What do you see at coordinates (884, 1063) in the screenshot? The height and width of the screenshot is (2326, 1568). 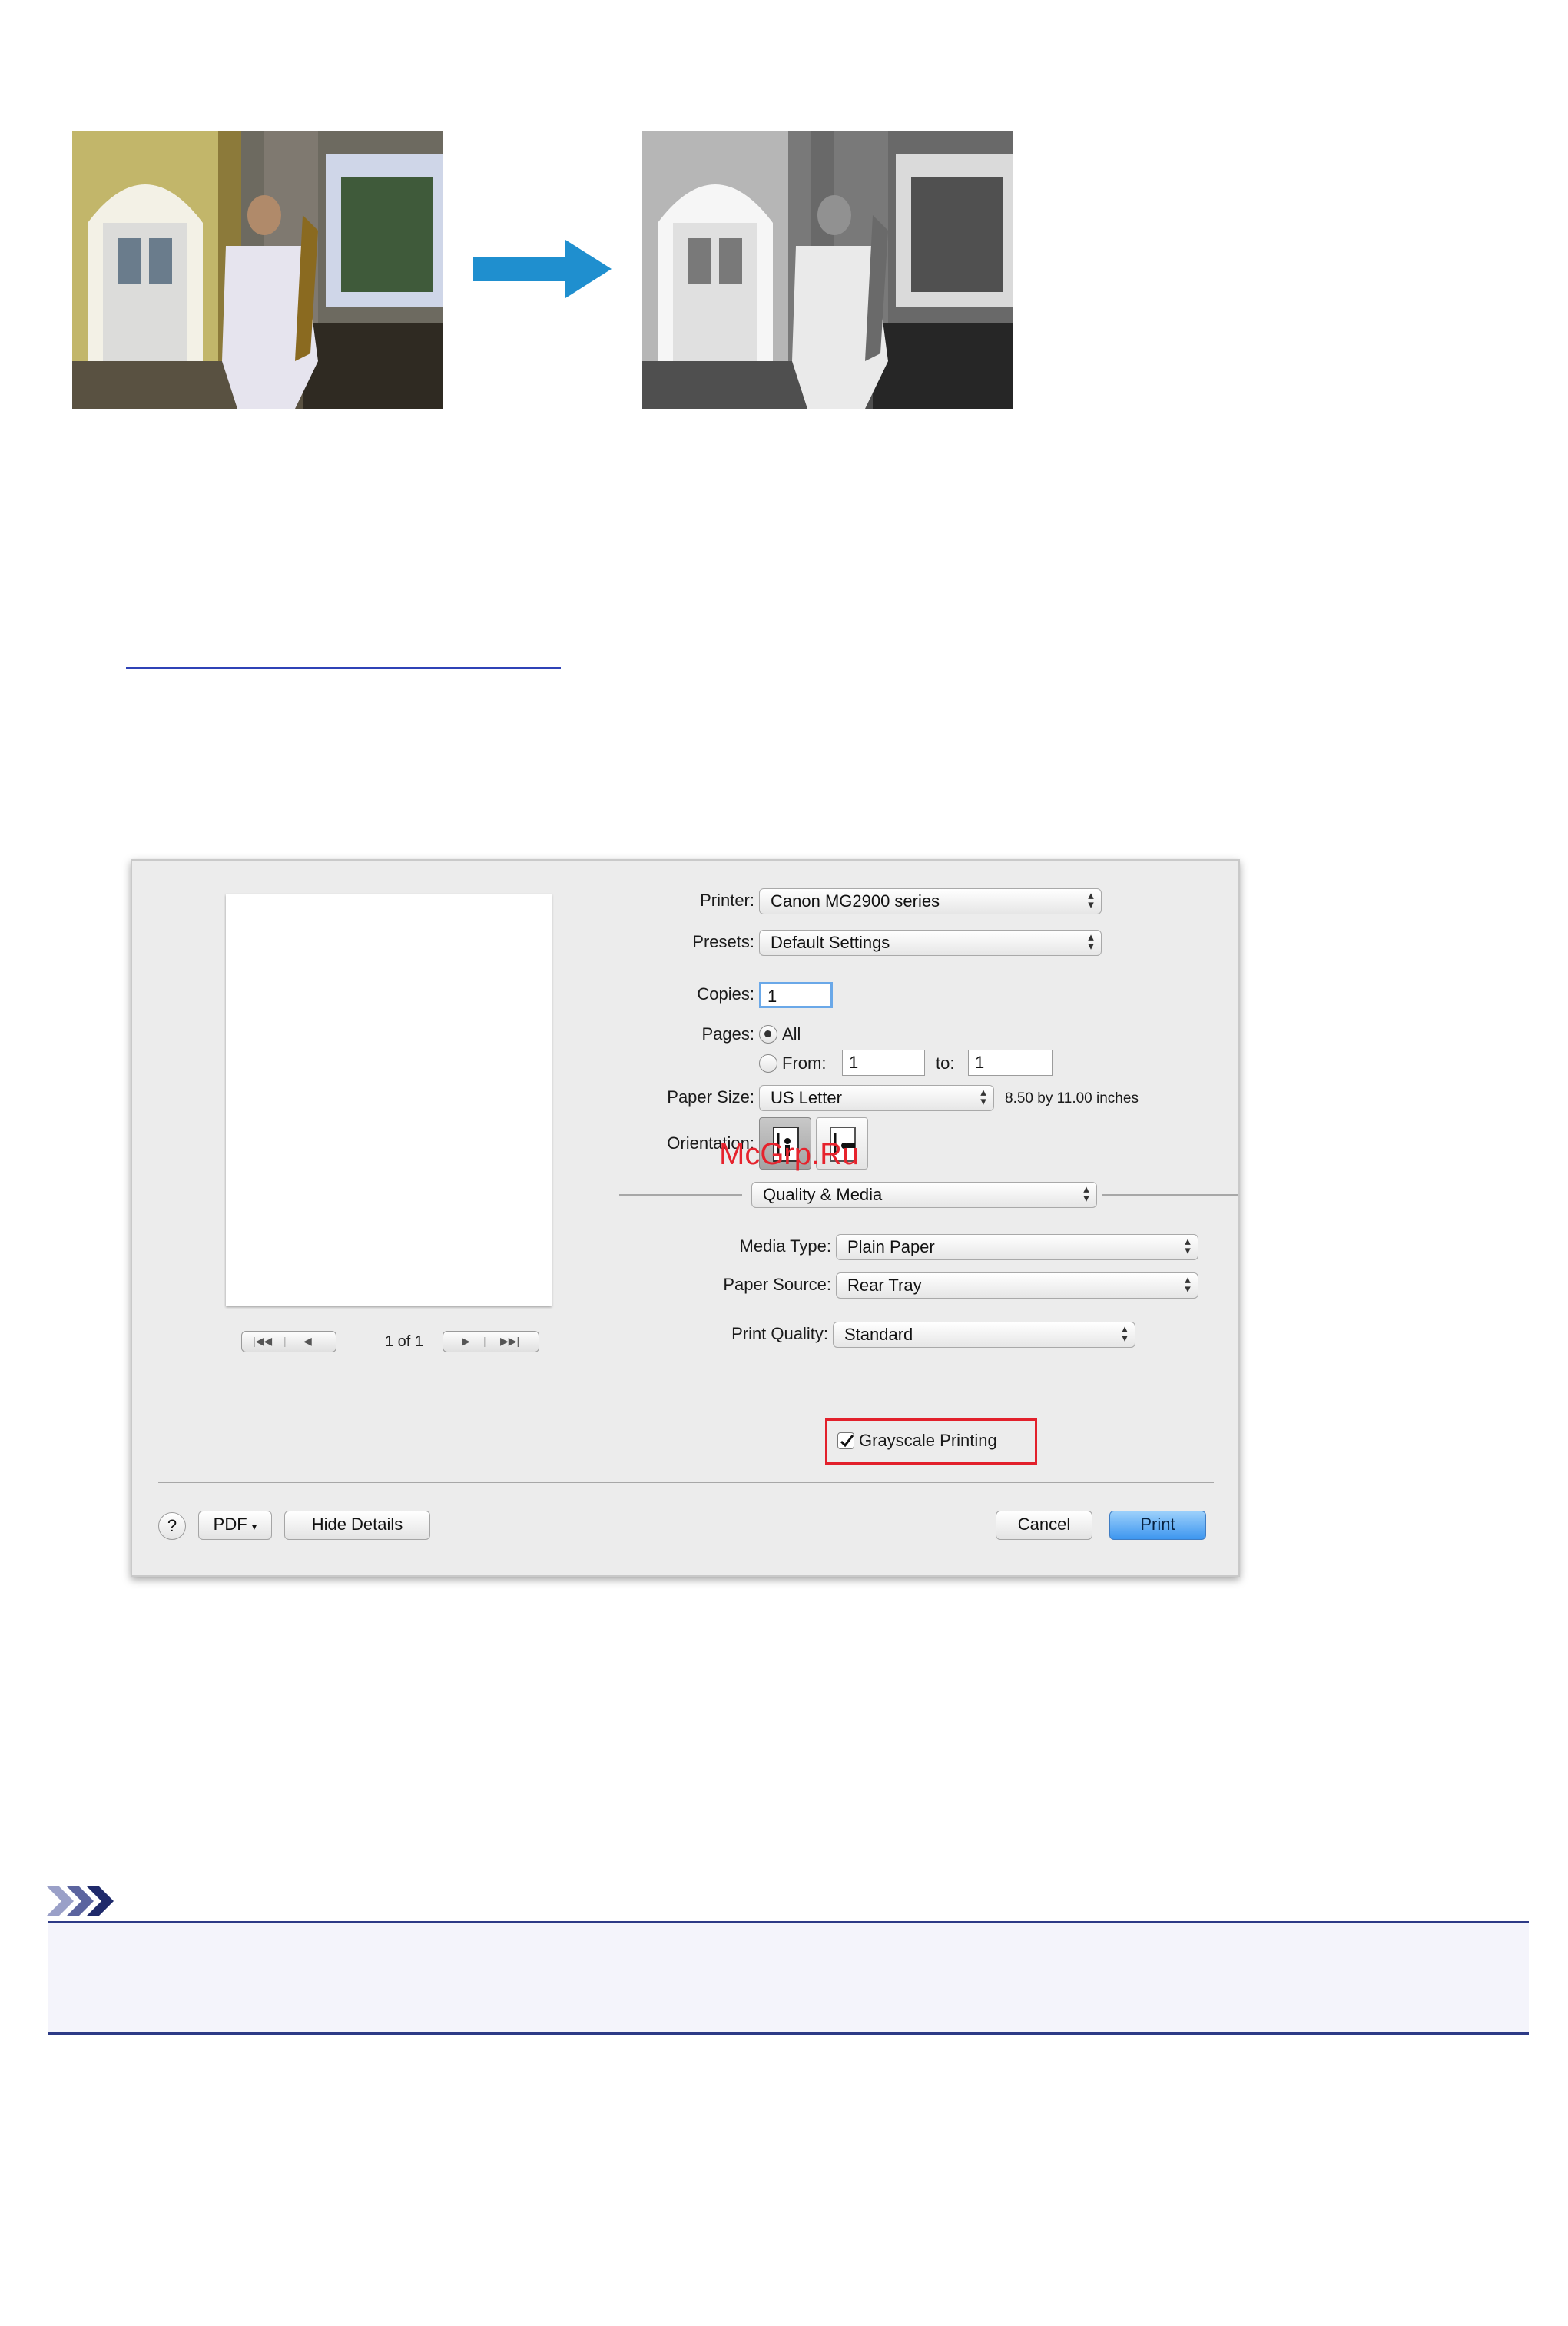 I see `pages-from-field: 1` at bounding box center [884, 1063].